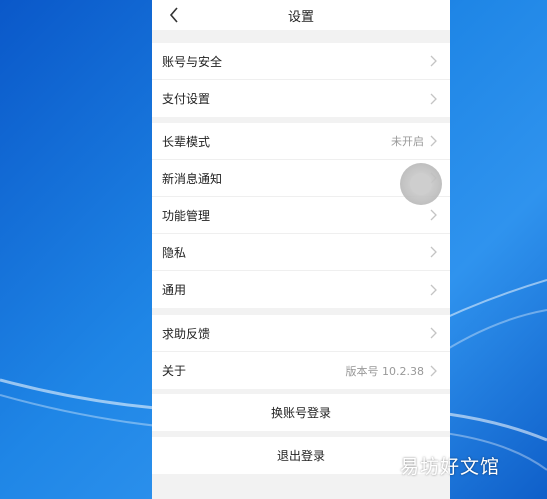  I want to click on watermark-text: 易坊好文馆, so click(450, 467).